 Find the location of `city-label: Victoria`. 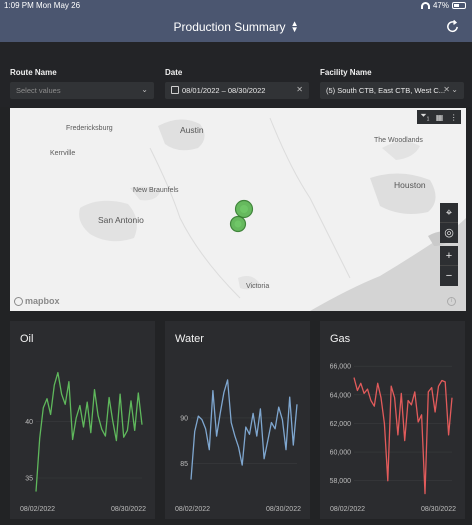

city-label: Victoria is located at coordinates (258, 286).